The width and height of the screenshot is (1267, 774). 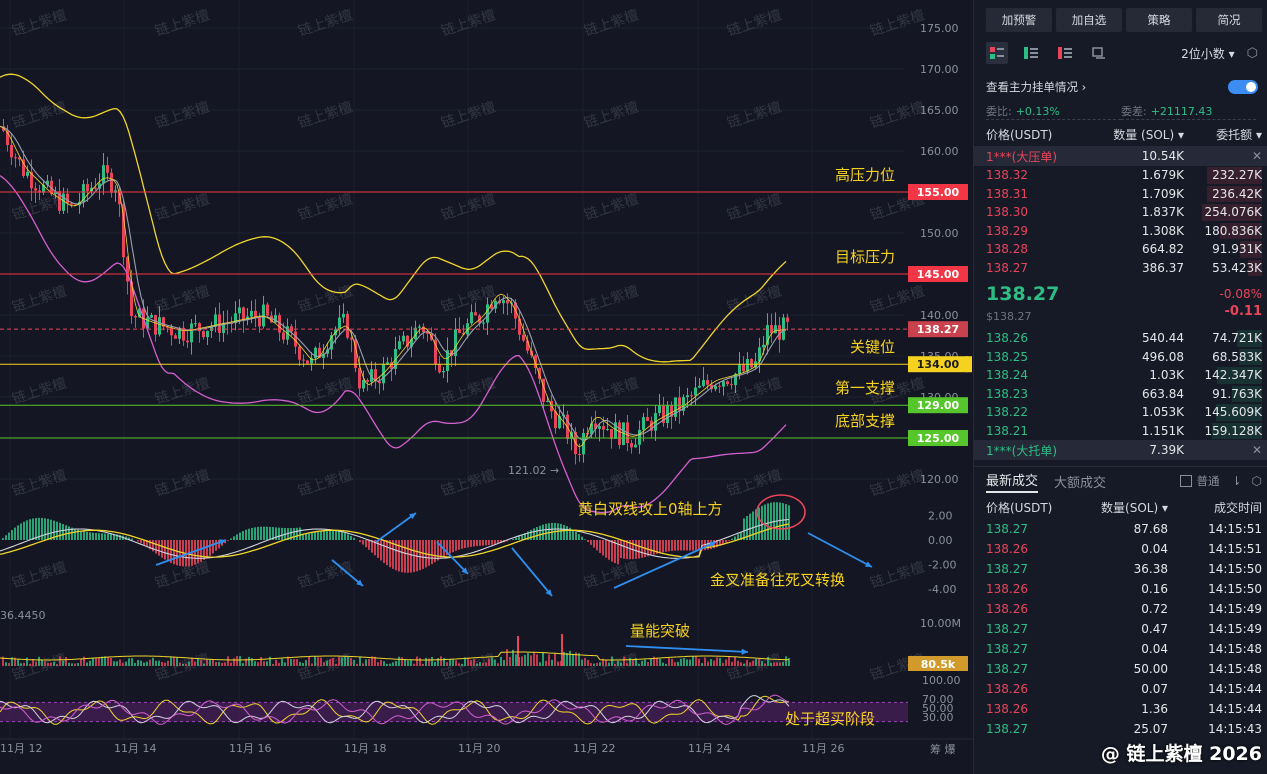 What do you see at coordinates (1140, 134) in the screenshot?
I see `ob-col-qty: 数量 (SOL) ▾` at bounding box center [1140, 134].